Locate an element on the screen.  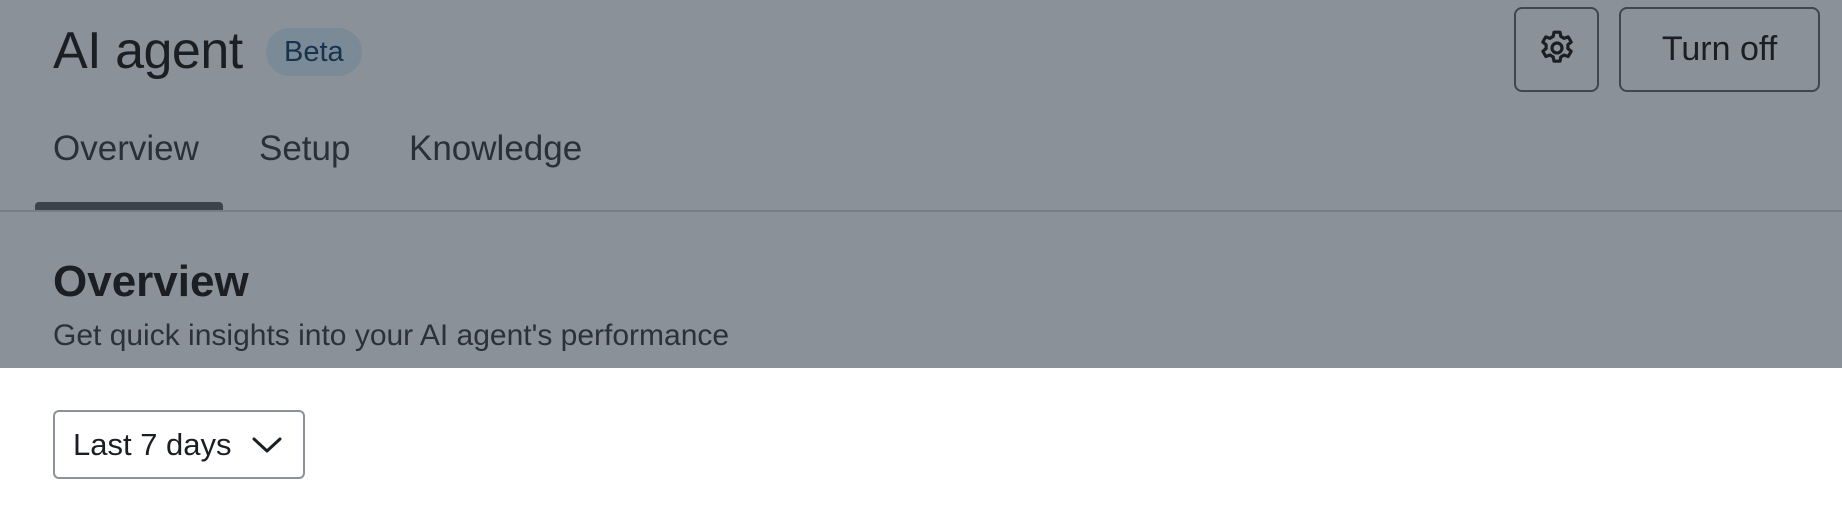
tab-knowledge: Knowledge is located at coordinates (495, 149).